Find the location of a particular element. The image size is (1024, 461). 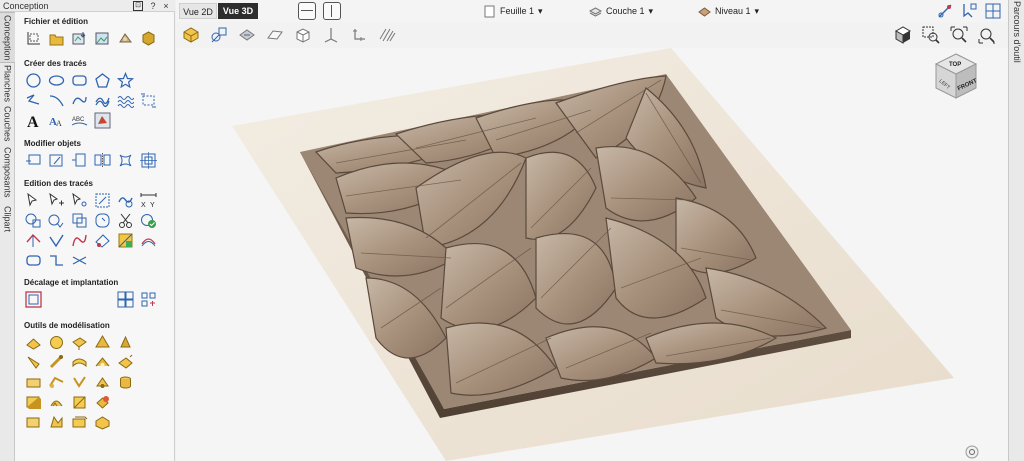

sheet-dropdown: Feuille 1 ▾ is located at coordinates (513, 11).